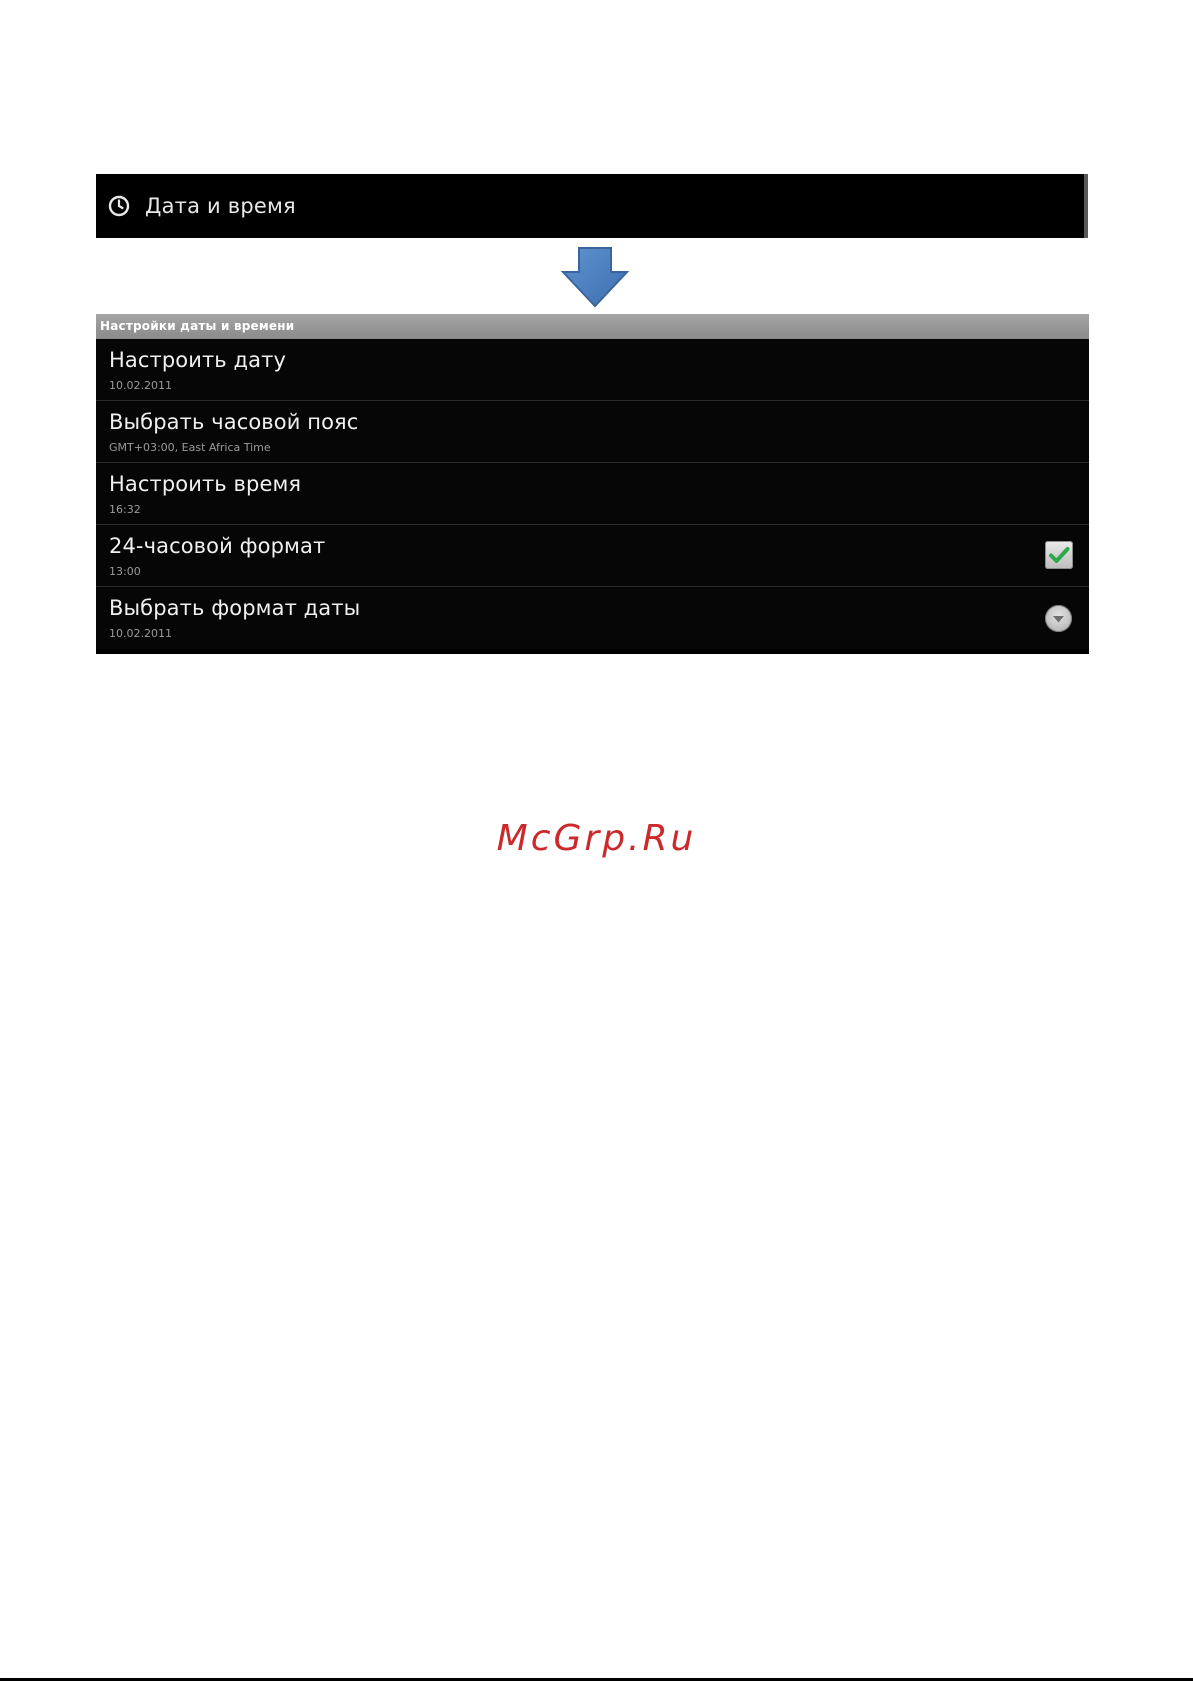 This screenshot has width=1193, height=1681. Describe the element at coordinates (592, 326) in the screenshot. I see `screen-header: Настройки даты и времени` at that location.